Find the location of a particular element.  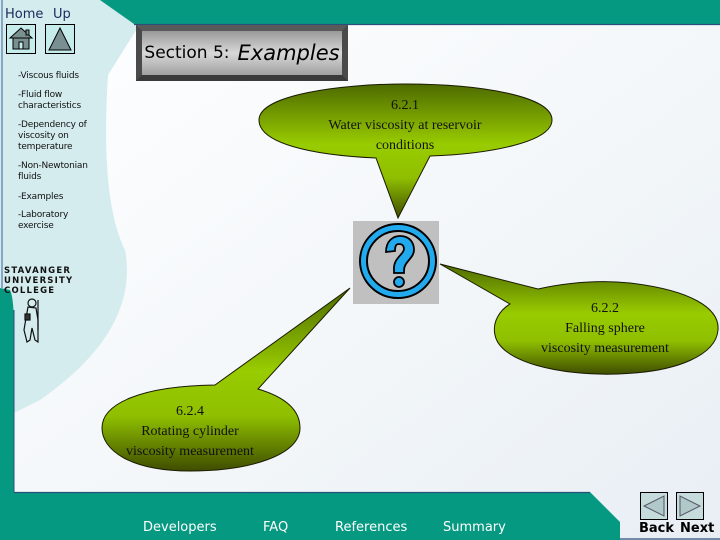

logo-line-1: STAVANGER is located at coordinates (38, 271).